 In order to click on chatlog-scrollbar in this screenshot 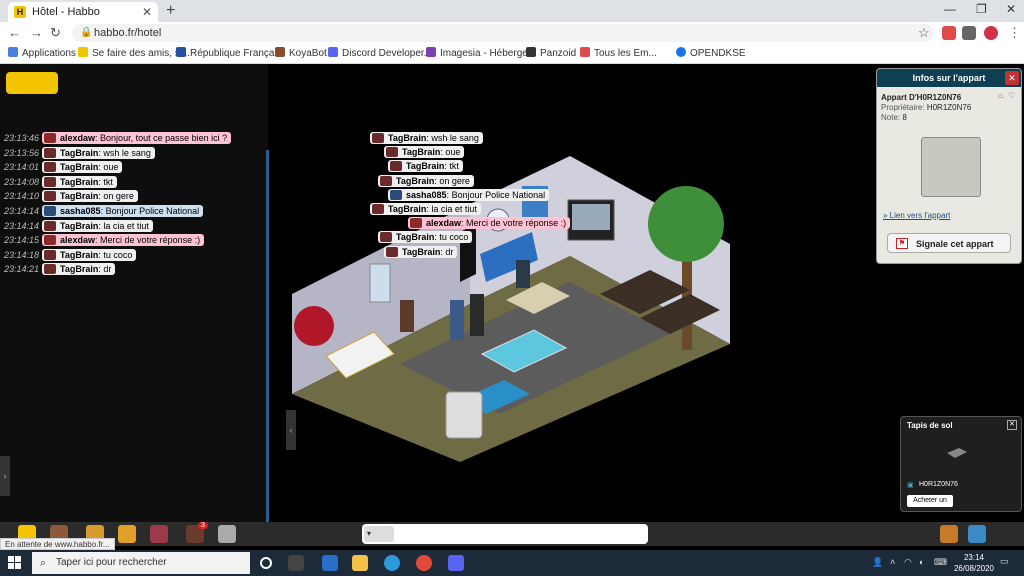, I will do `click(267, 336)`.